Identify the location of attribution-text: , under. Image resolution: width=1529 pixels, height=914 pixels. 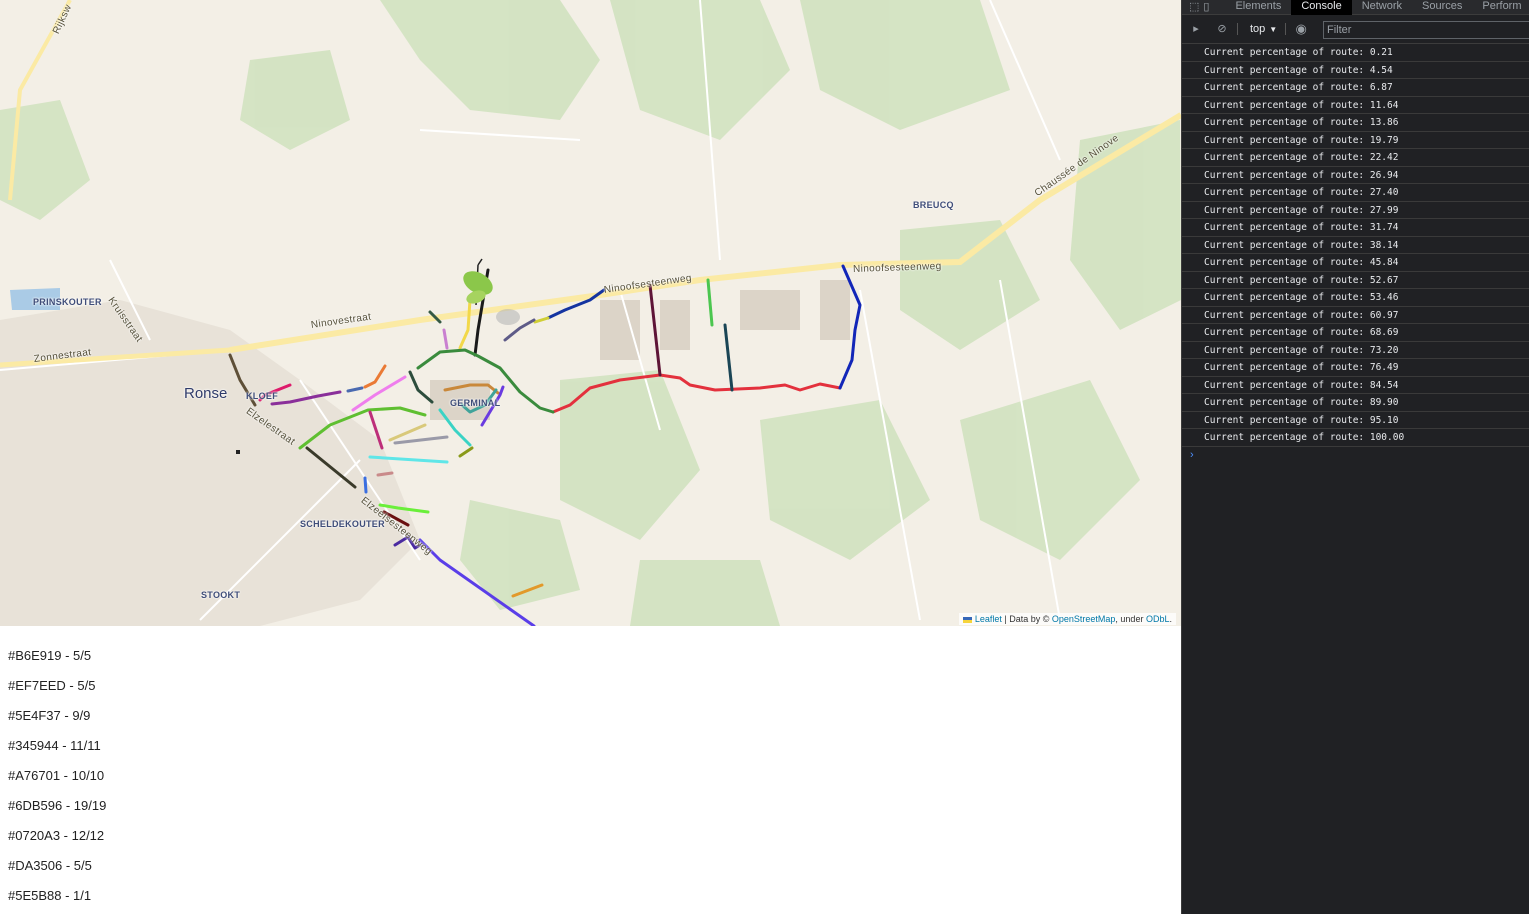
(1129, 619).